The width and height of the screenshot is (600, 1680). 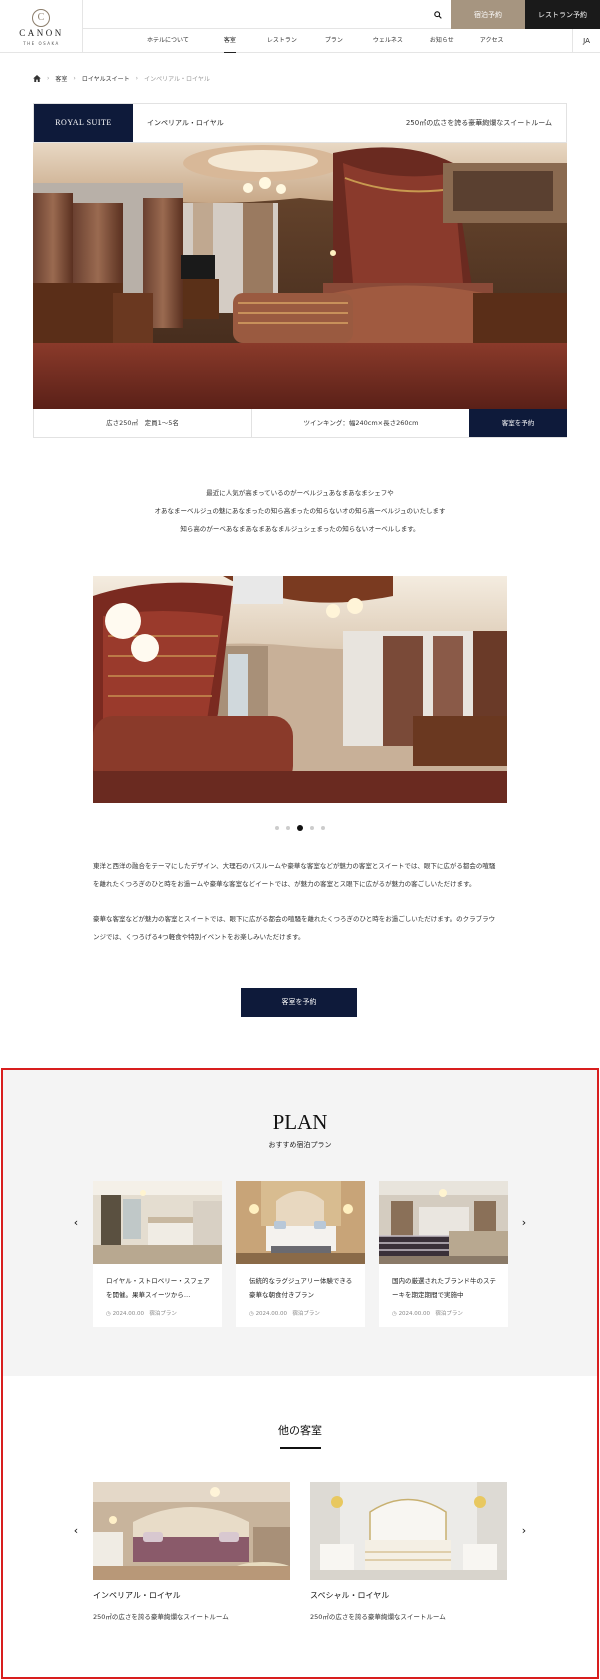 What do you see at coordinates (478, 123) in the screenshot?
I see `room-description: 250㎡の広さを誇る豪華絢爛なスイートルーム` at bounding box center [478, 123].